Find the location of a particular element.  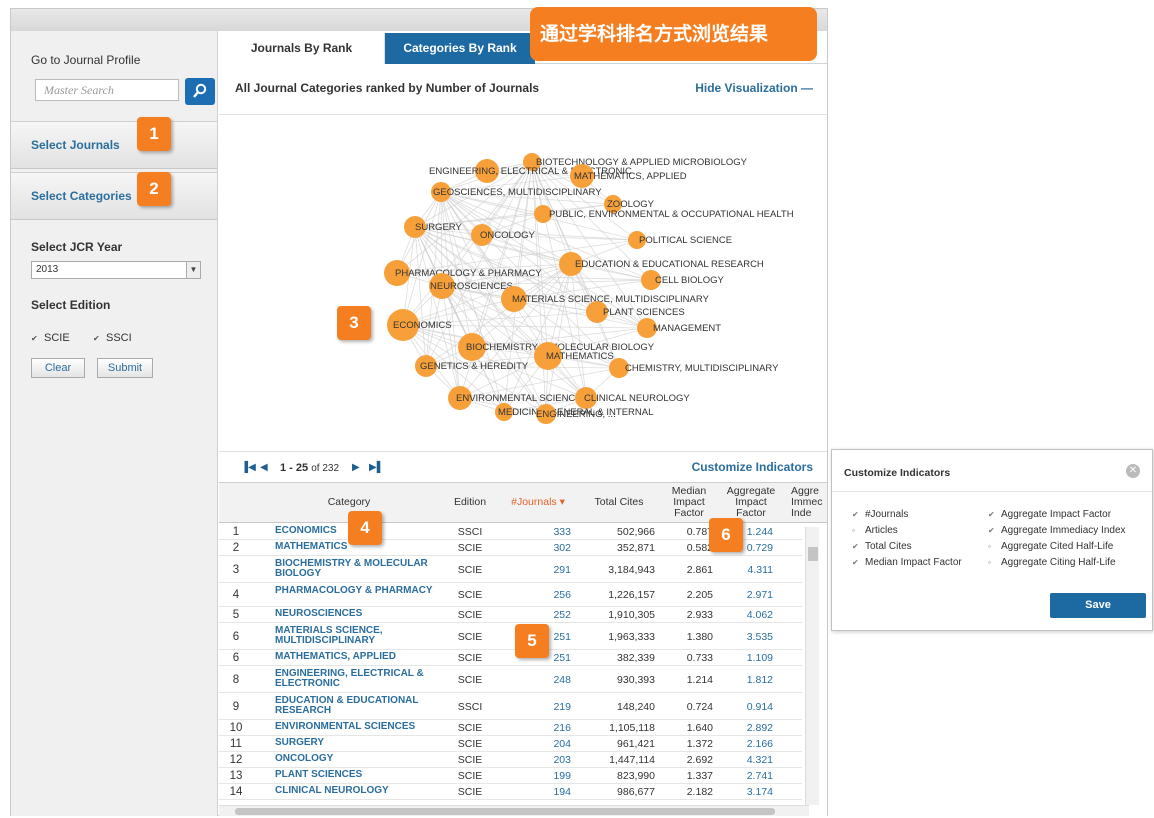

badge-4: 4 is located at coordinates (365, 528).